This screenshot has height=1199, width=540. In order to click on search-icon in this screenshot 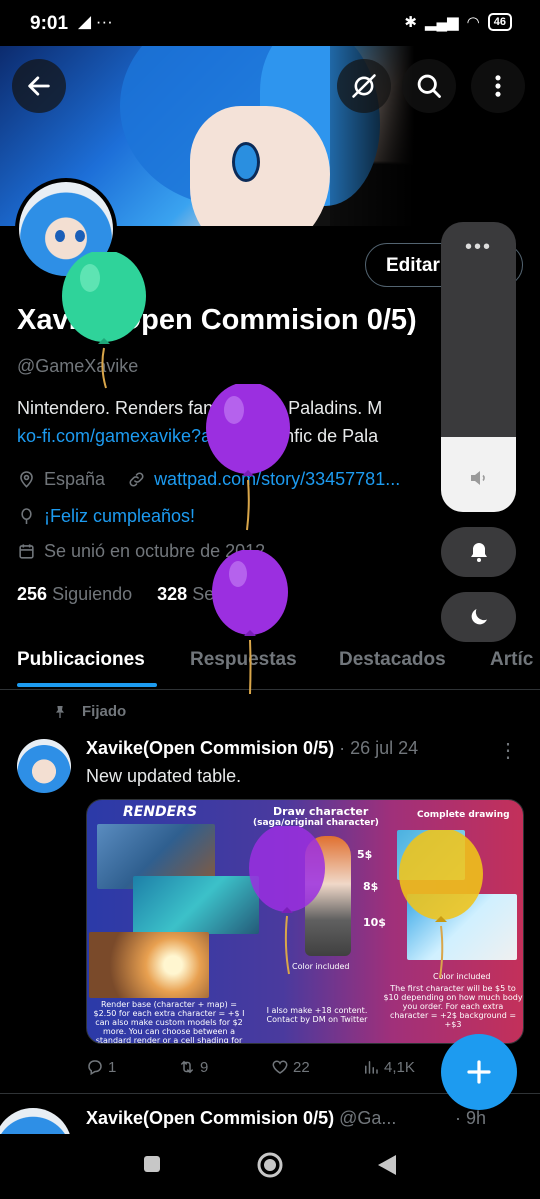, I will do `click(429, 86)`.